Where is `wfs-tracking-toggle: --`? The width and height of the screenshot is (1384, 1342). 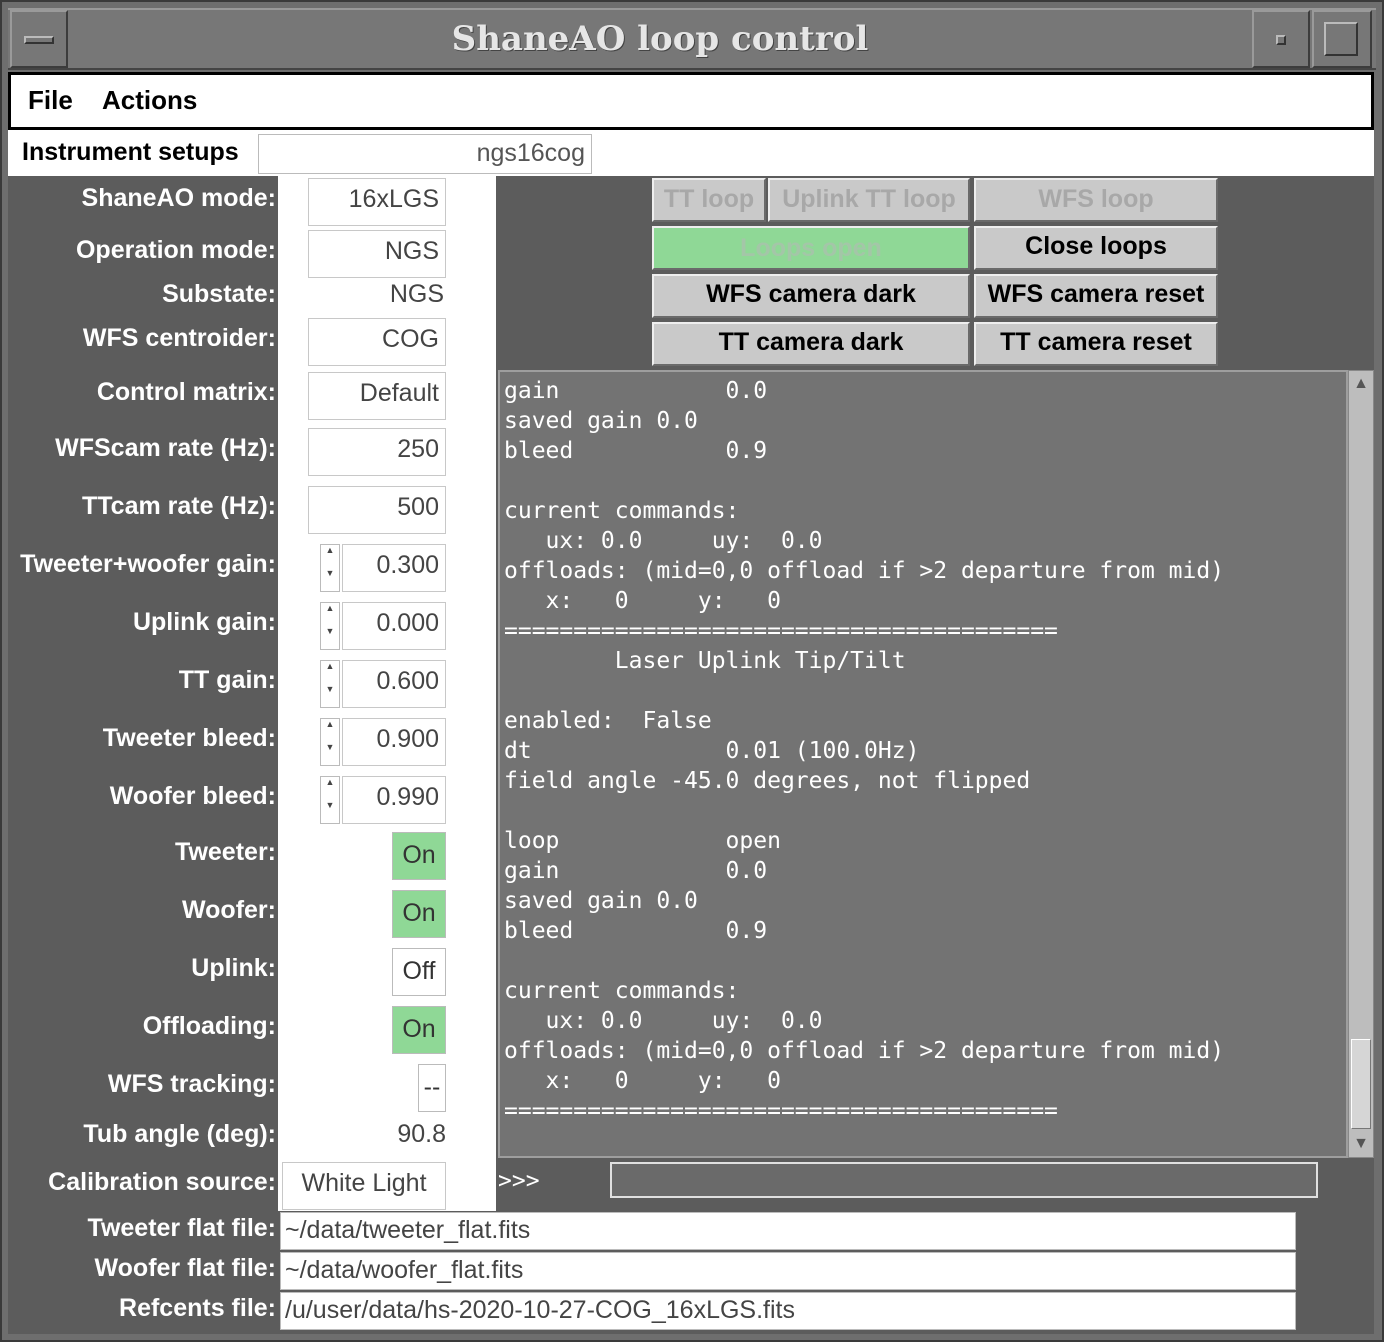 wfs-tracking-toggle: -- is located at coordinates (432, 1088).